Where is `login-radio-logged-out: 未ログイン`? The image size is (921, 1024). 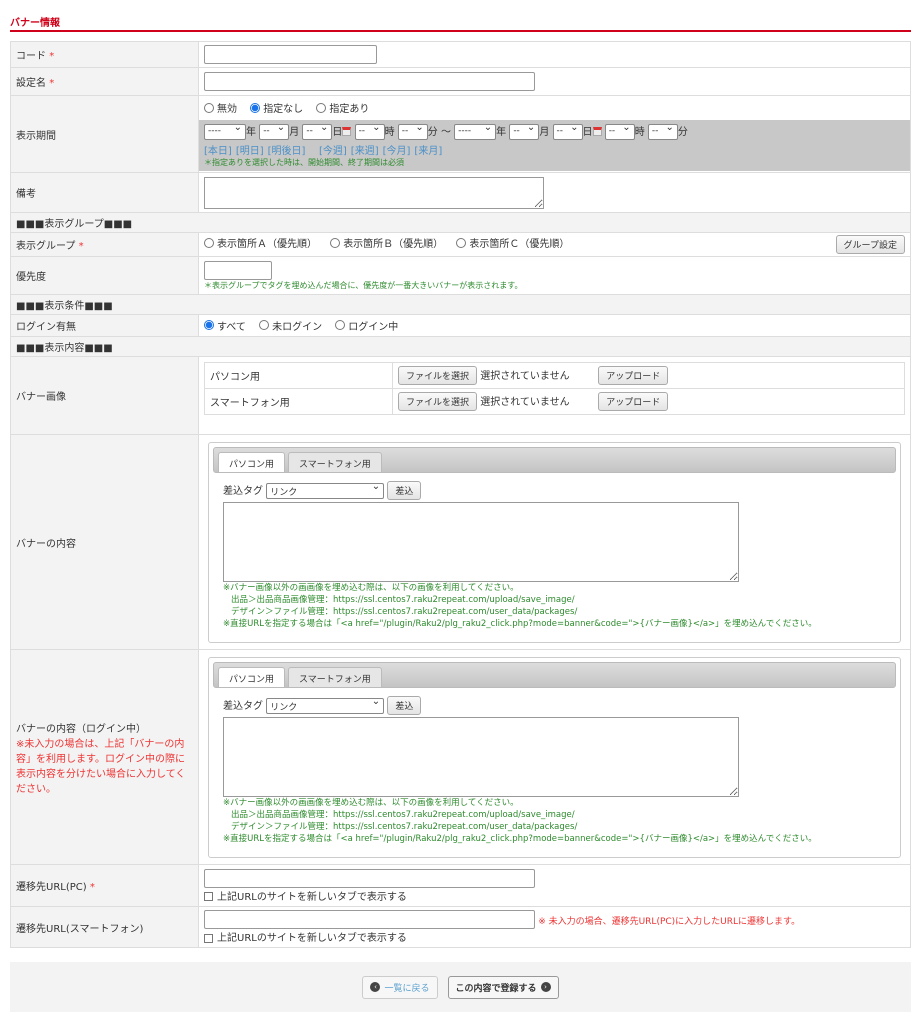
login-radio-logged-out: 未ログイン is located at coordinates (290, 325).